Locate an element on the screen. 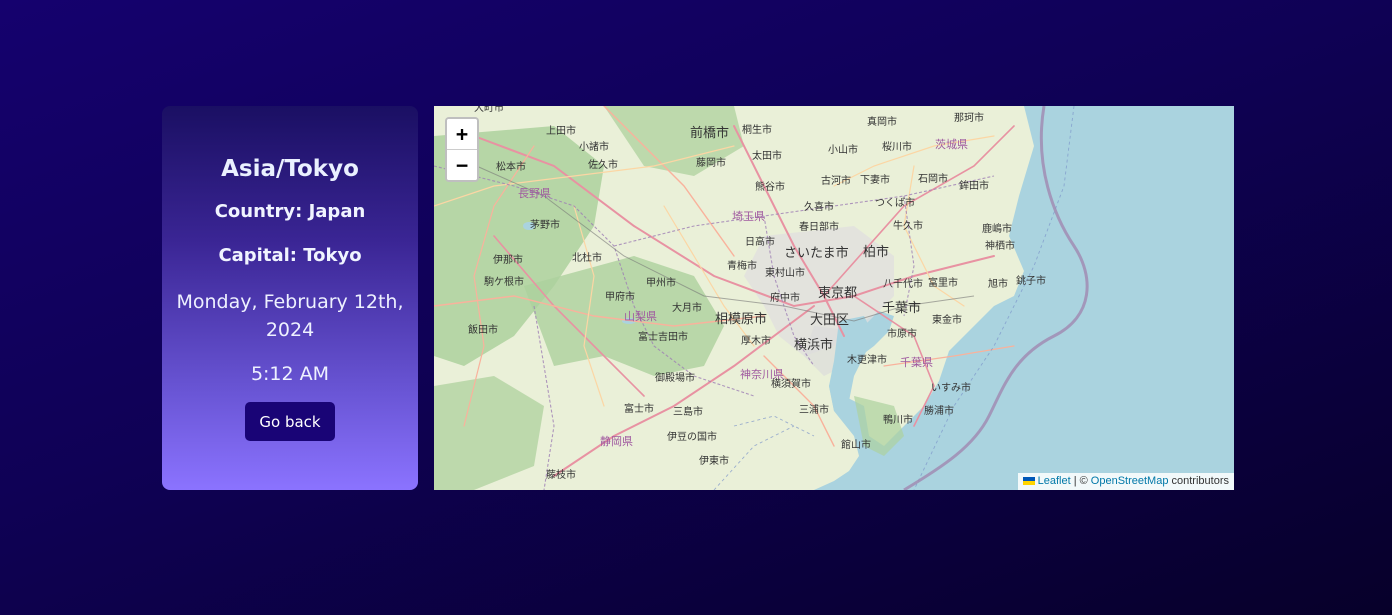 Image resolution: width=1392 pixels, height=615 pixels. label-sagamihara: 相模原市 is located at coordinates (741, 319).